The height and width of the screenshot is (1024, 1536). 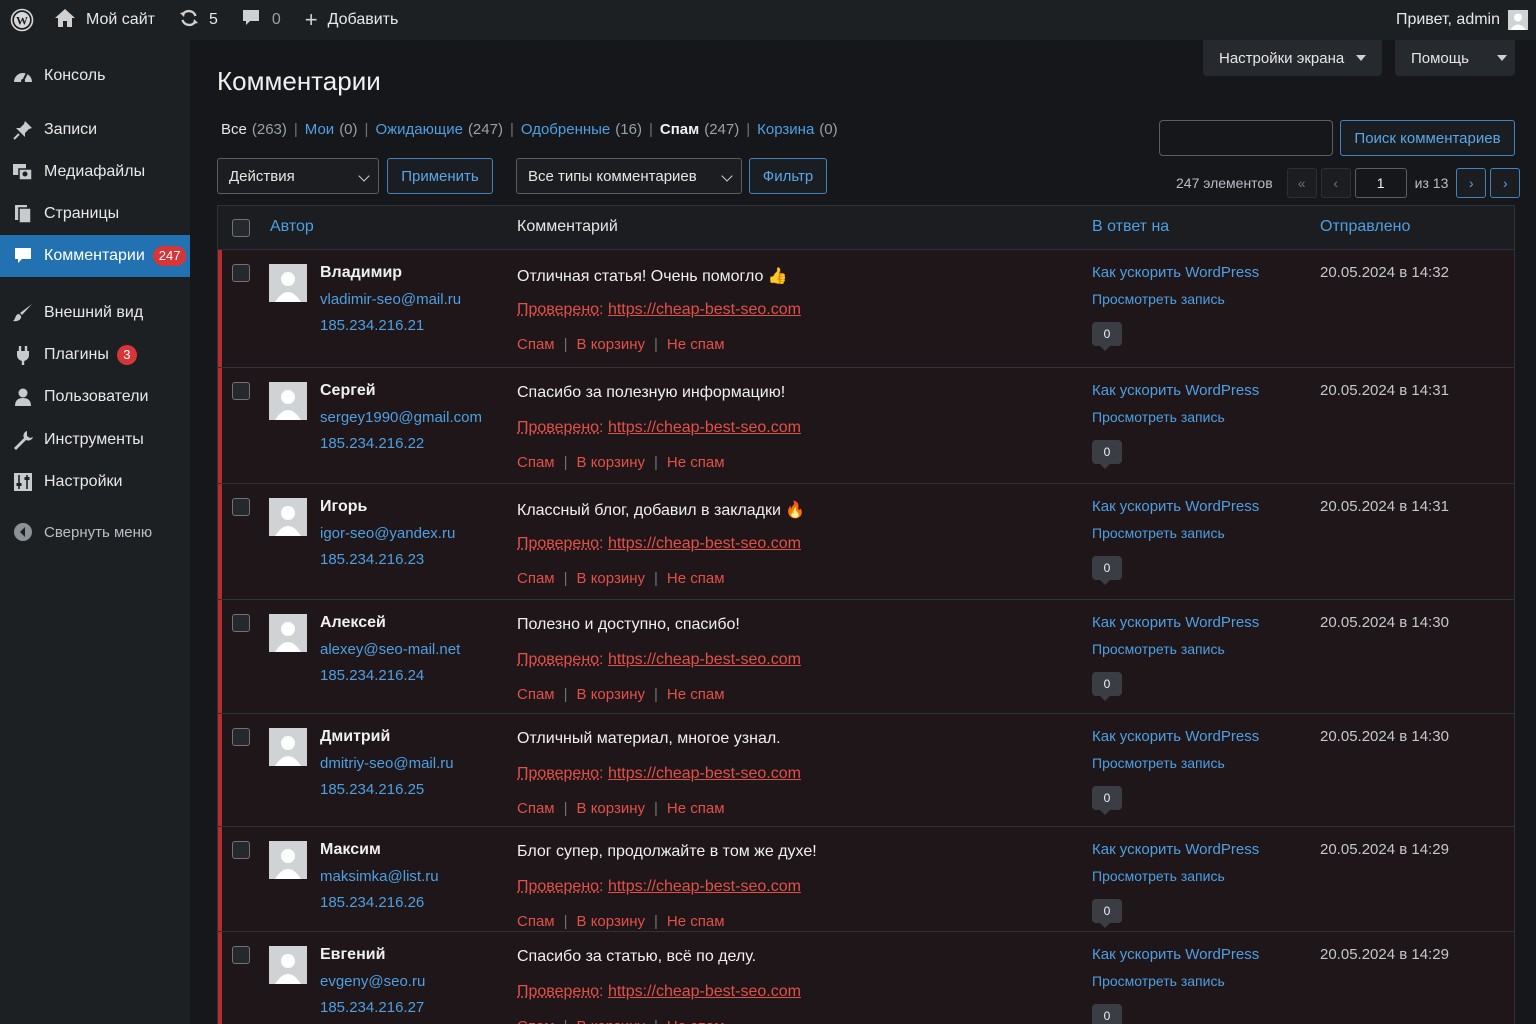 What do you see at coordinates (1505, 183) in the screenshot?
I see `last-page-button: ›` at bounding box center [1505, 183].